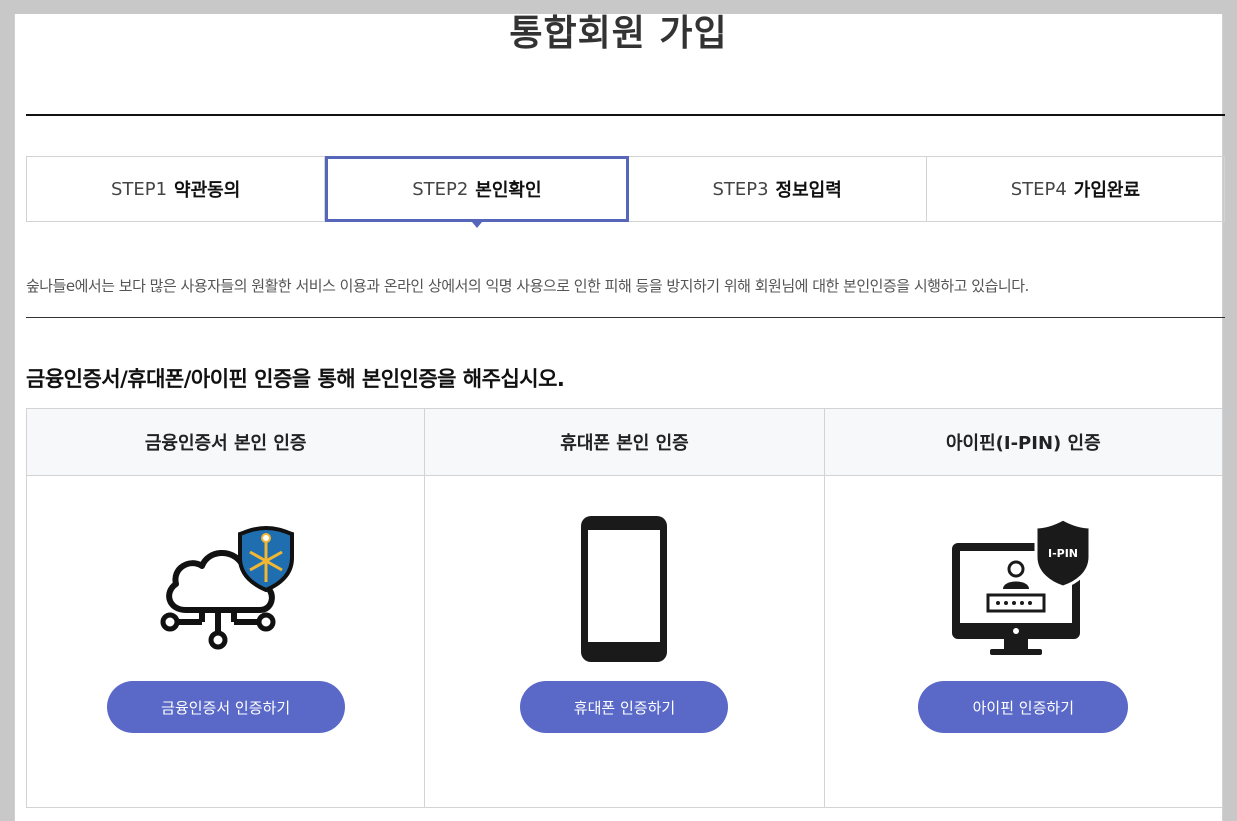 The height and width of the screenshot is (821, 1237). Describe the element at coordinates (624, 442) in the screenshot. I see `method-mobile-phone-title: 휴대폰 본인 인증` at that location.